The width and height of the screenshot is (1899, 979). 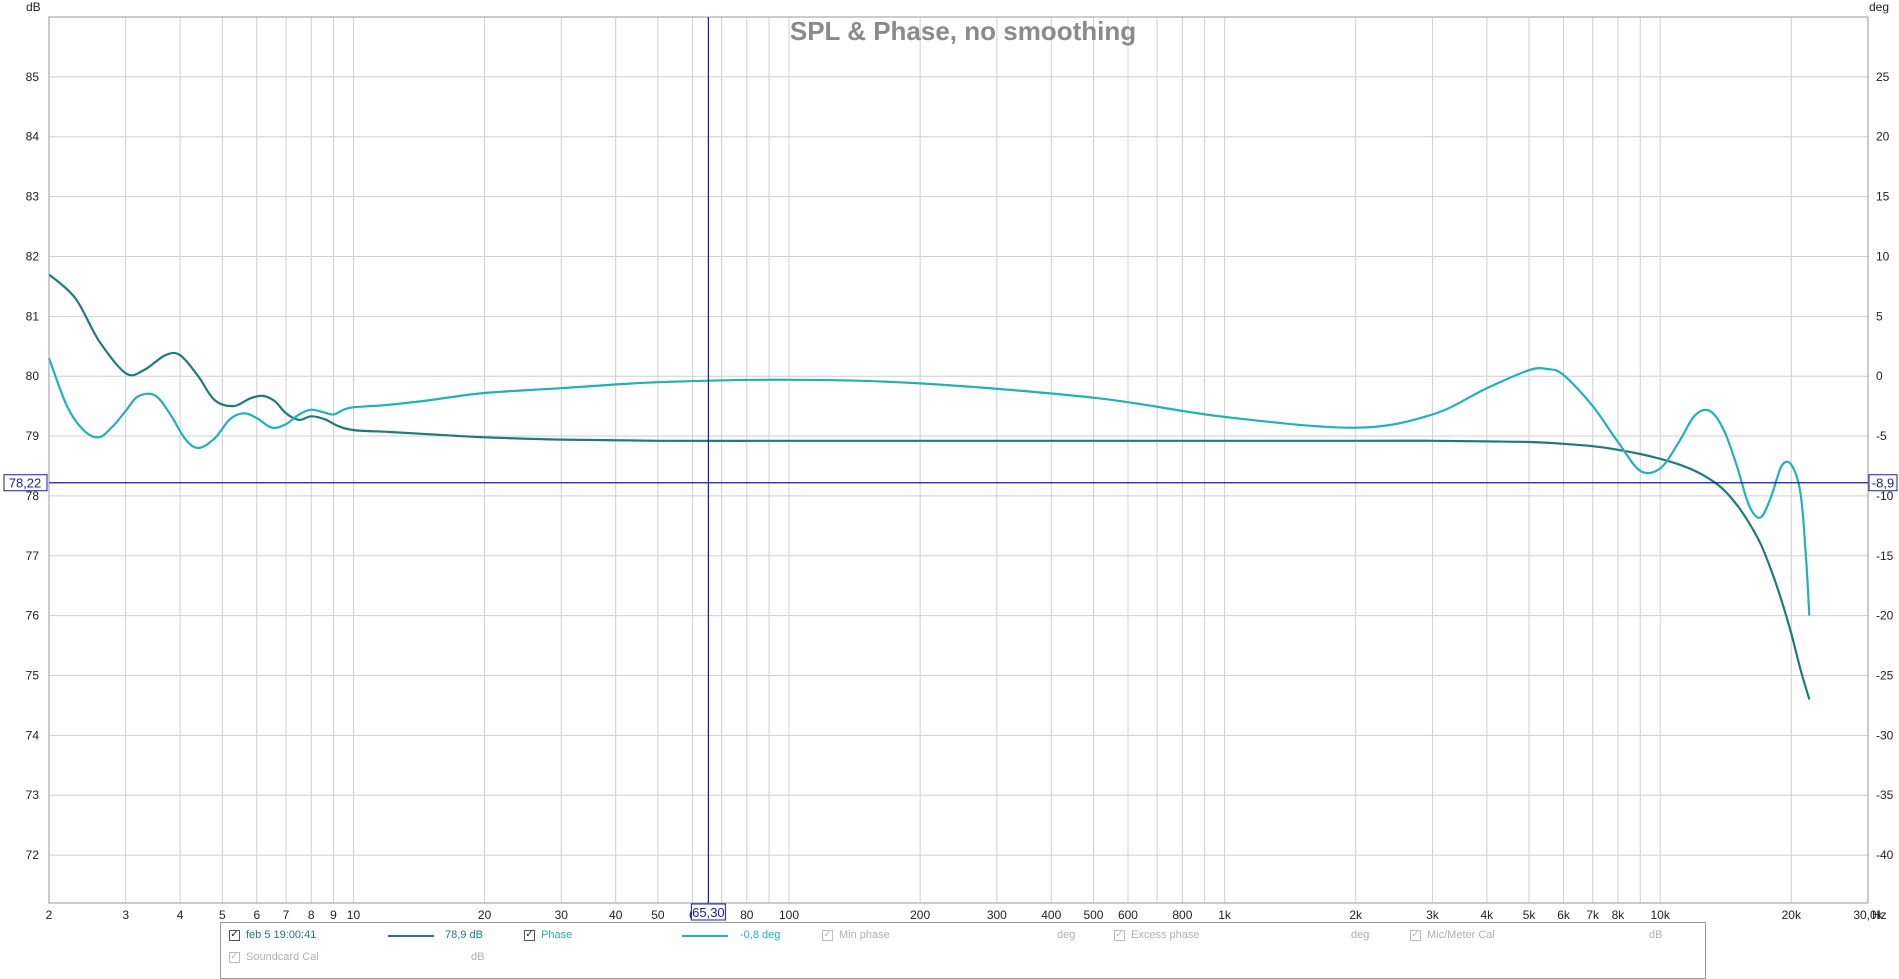 I want to click on y-right-tick-label: -25, so click(x=1885, y=676).